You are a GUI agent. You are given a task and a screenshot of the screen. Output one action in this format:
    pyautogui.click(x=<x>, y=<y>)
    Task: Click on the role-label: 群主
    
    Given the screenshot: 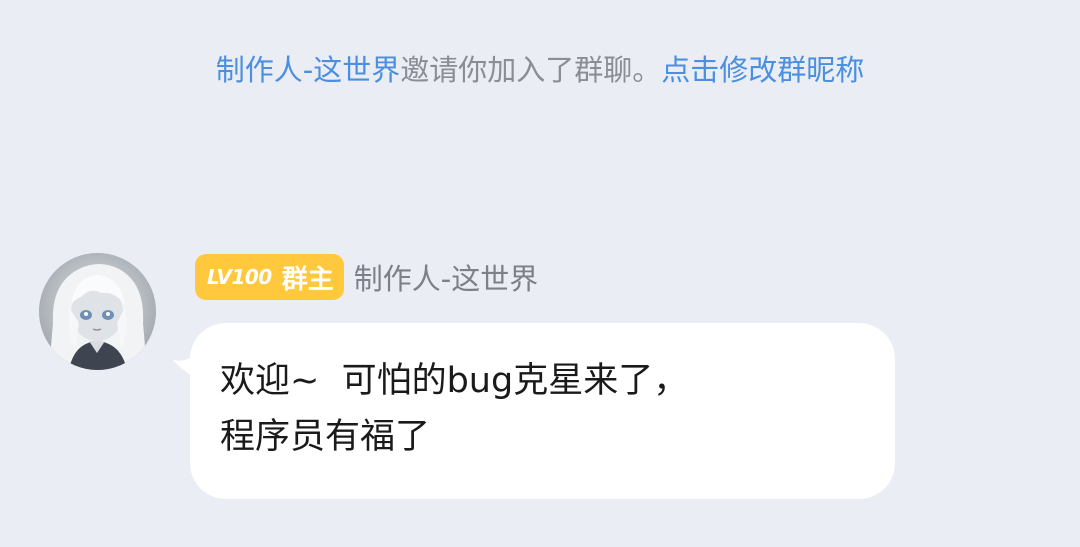 What is the action you would take?
    pyautogui.click(x=307, y=279)
    